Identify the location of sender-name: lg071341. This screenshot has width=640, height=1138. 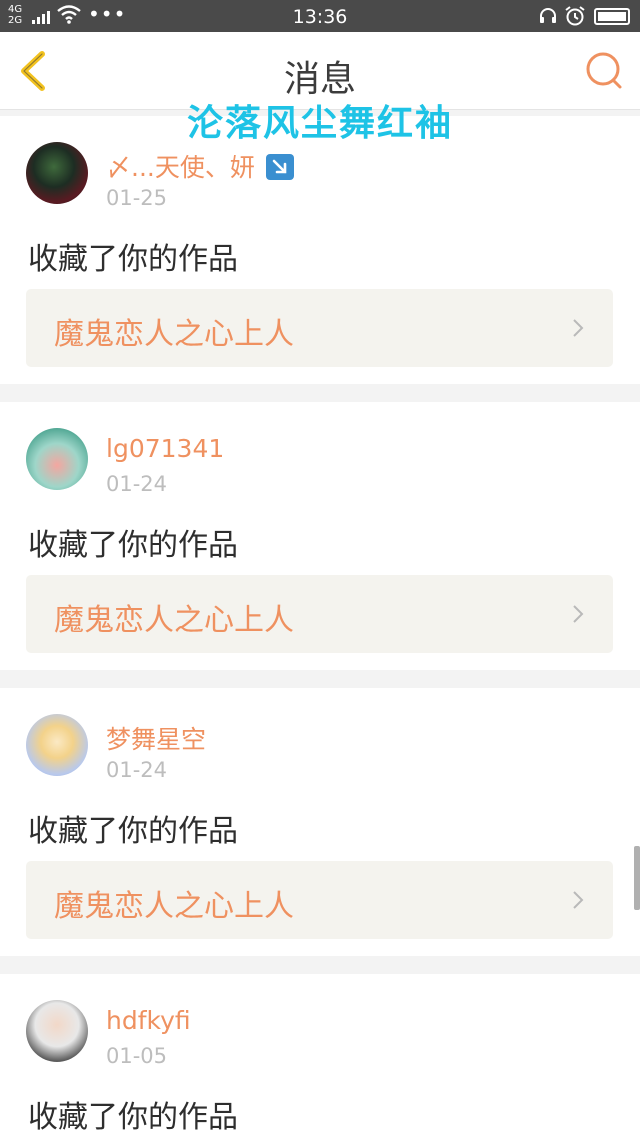
(165, 448).